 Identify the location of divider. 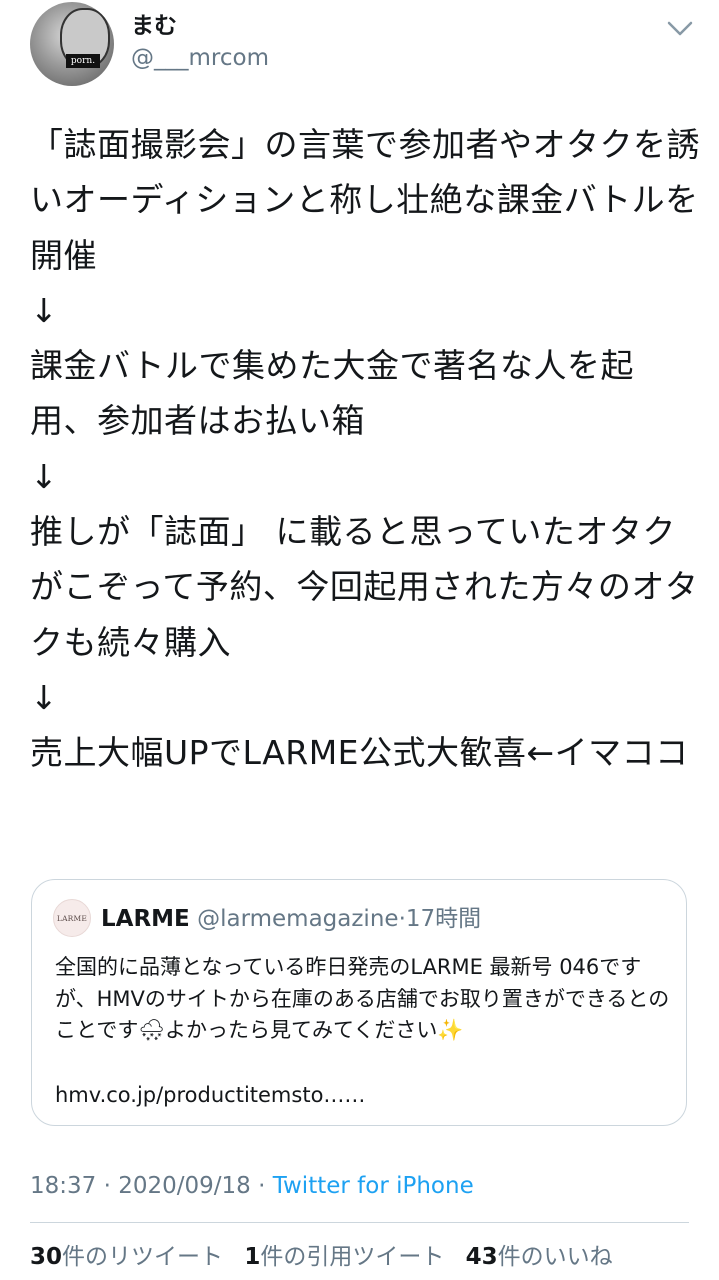
(359, 1222).